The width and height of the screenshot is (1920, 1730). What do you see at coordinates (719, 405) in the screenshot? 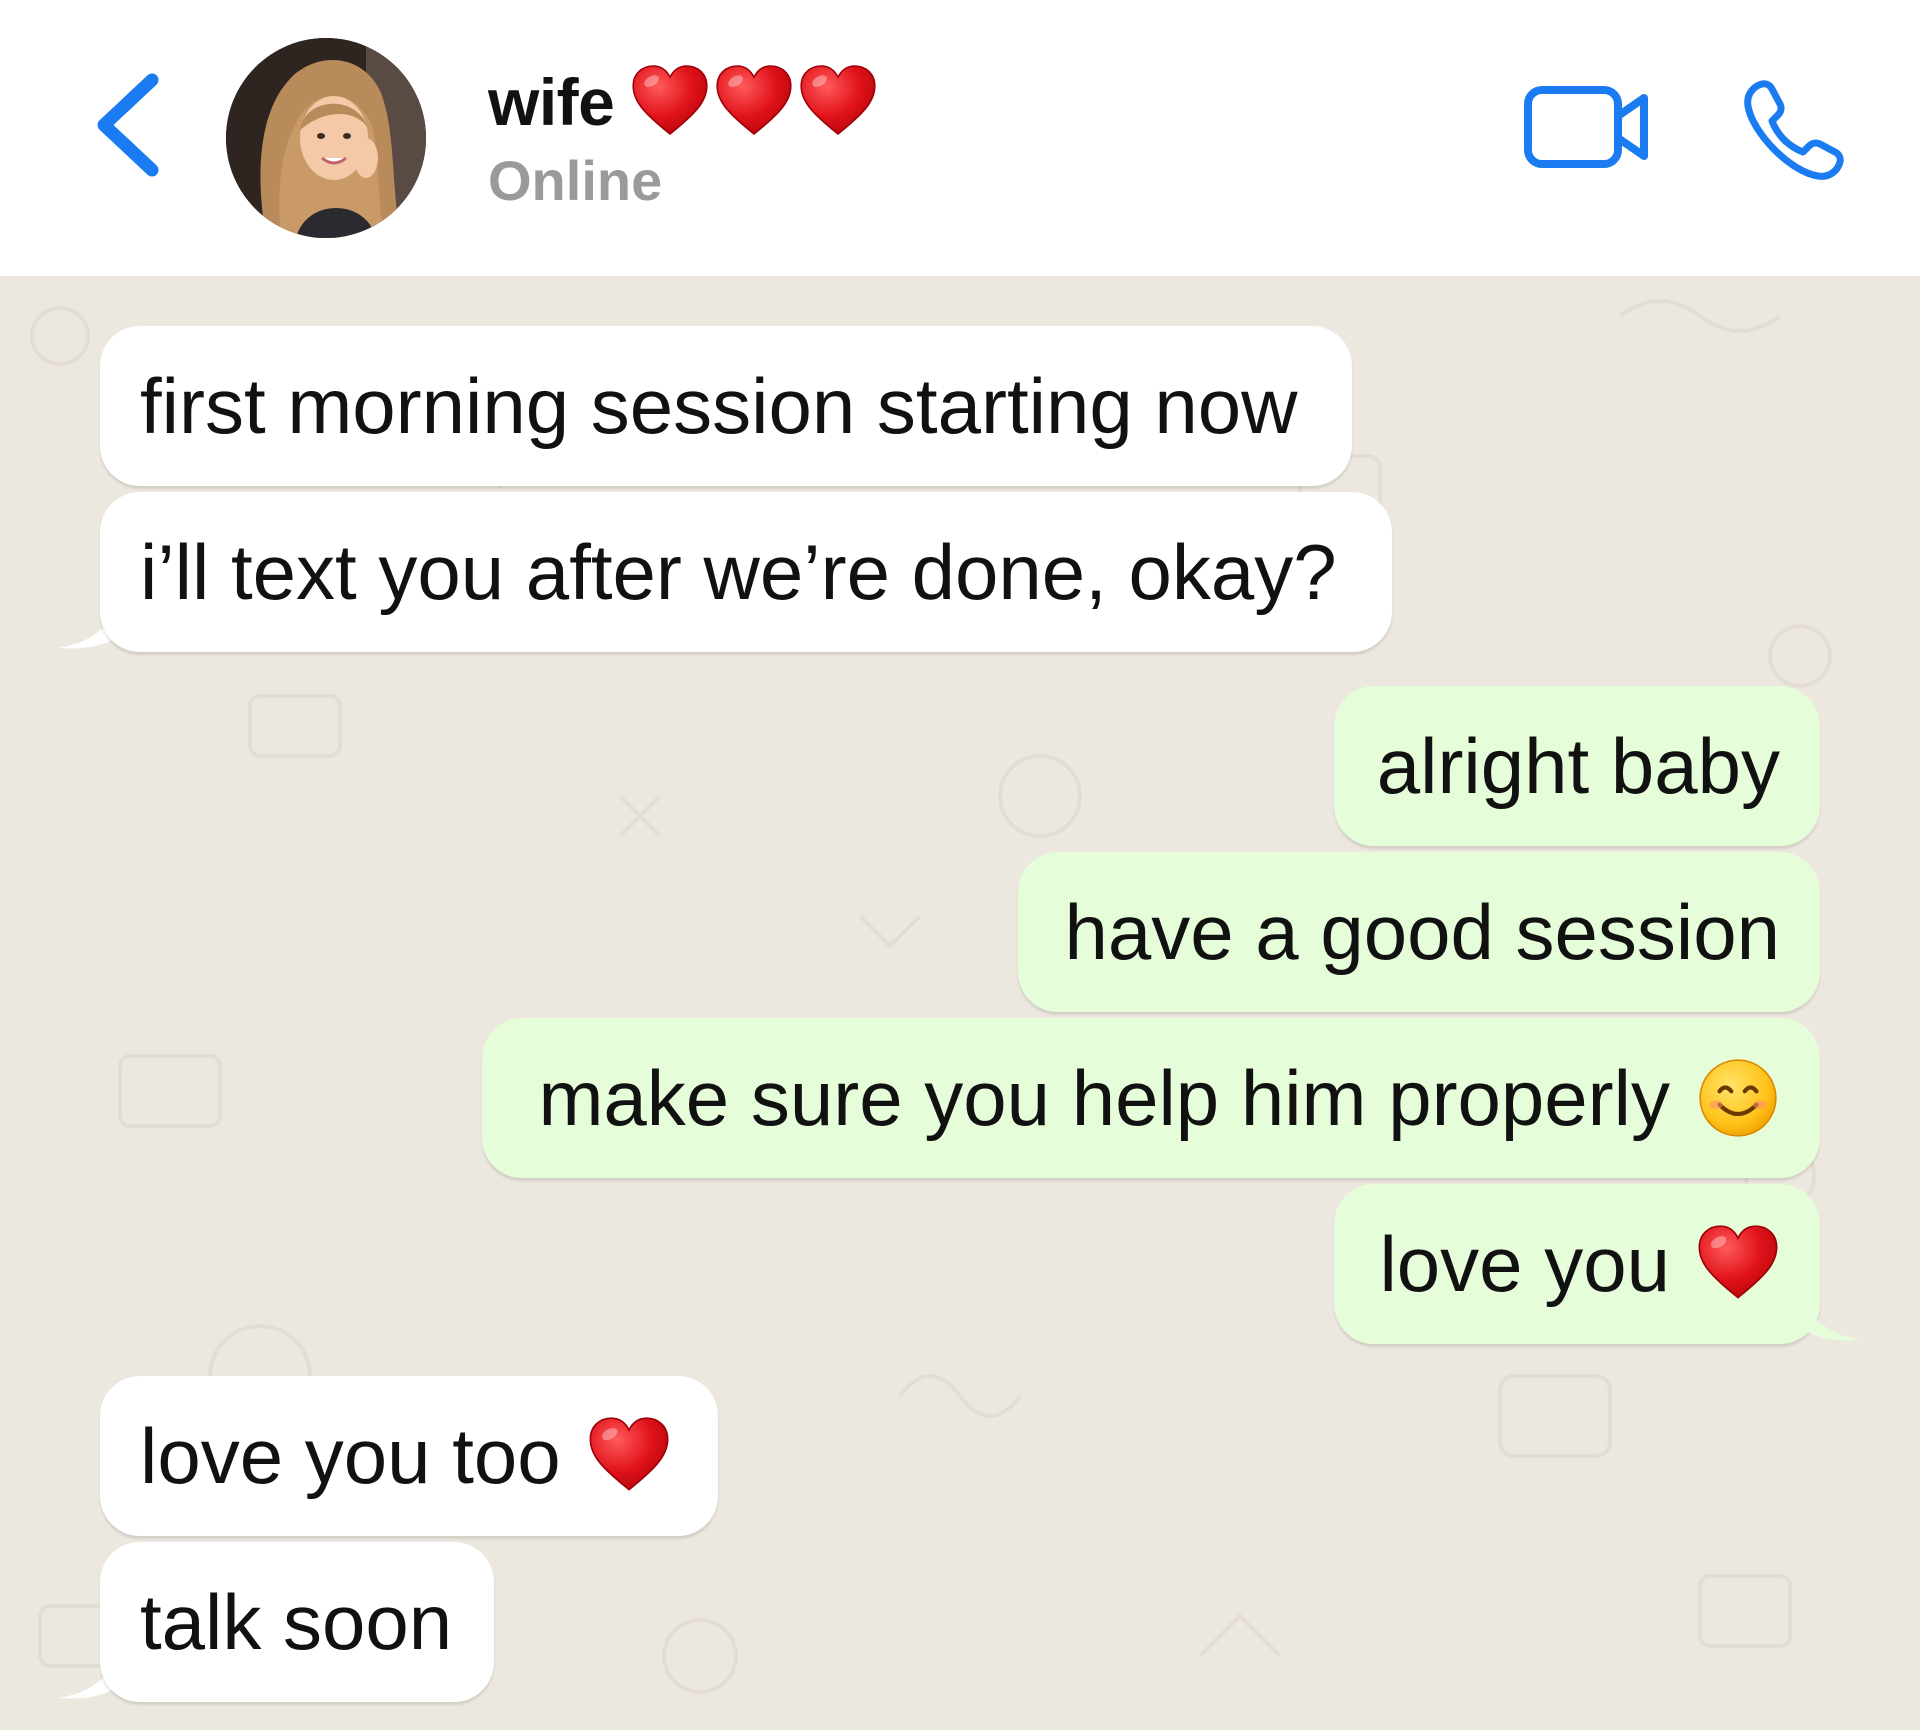
I see `message-text: first morning session starting now` at bounding box center [719, 405].